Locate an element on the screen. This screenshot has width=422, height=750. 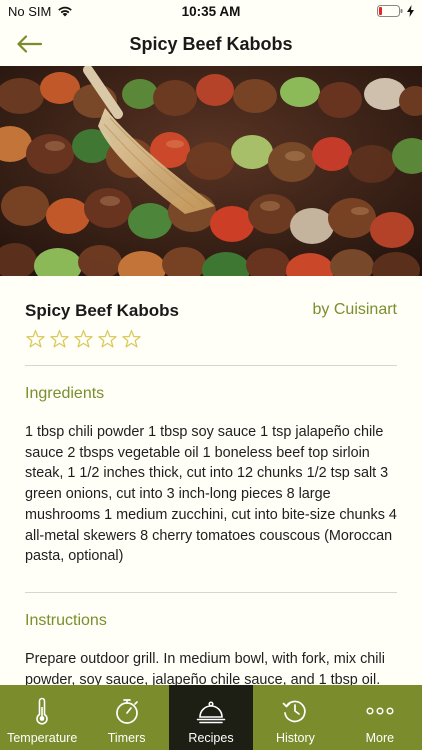
rating-stars is located at coordinates (211, 339).